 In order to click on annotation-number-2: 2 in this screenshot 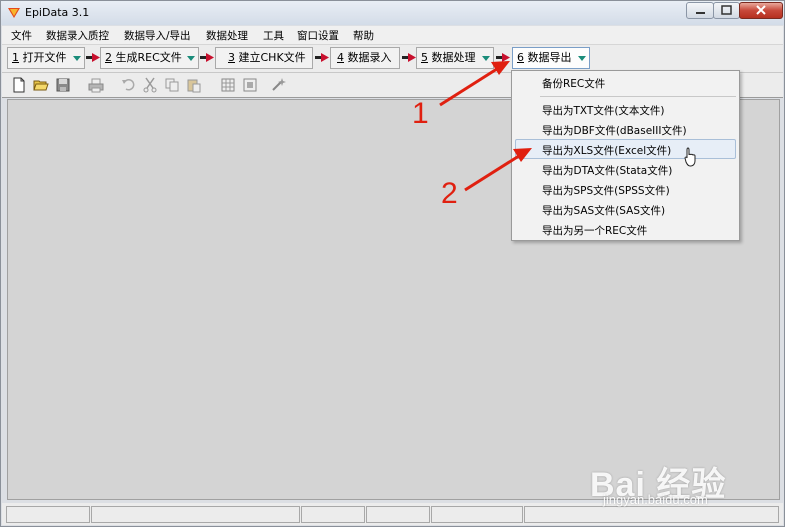, I will do `click(449, 193)`.